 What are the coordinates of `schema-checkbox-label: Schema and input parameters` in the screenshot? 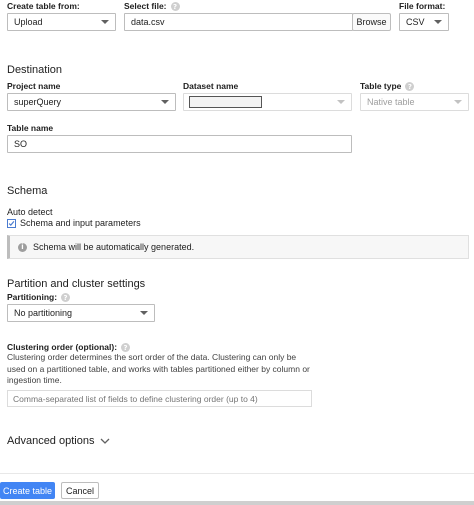 It's located at (80, 223).